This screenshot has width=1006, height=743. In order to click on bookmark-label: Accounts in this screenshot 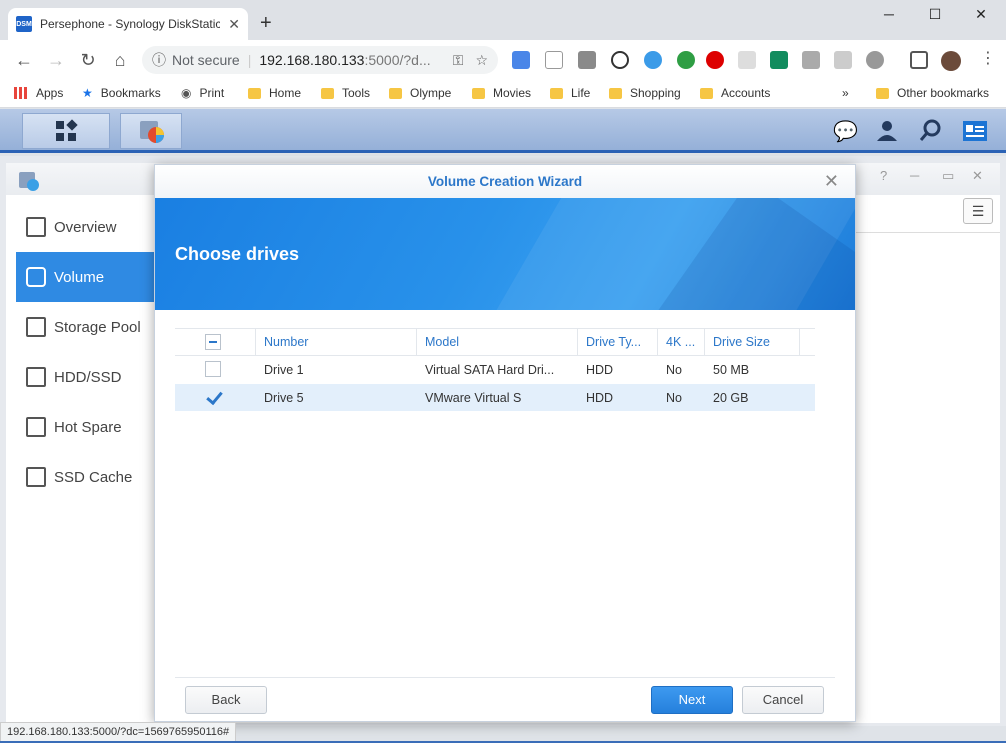, I will do `click(746, 93)`.